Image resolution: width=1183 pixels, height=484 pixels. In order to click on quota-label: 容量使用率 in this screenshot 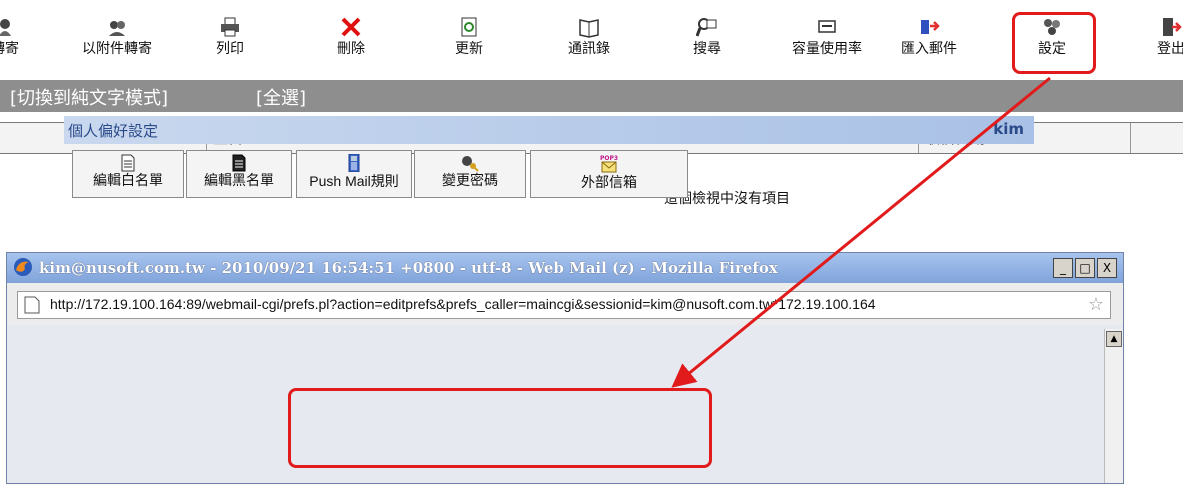, I will do `click(827, 49)`.